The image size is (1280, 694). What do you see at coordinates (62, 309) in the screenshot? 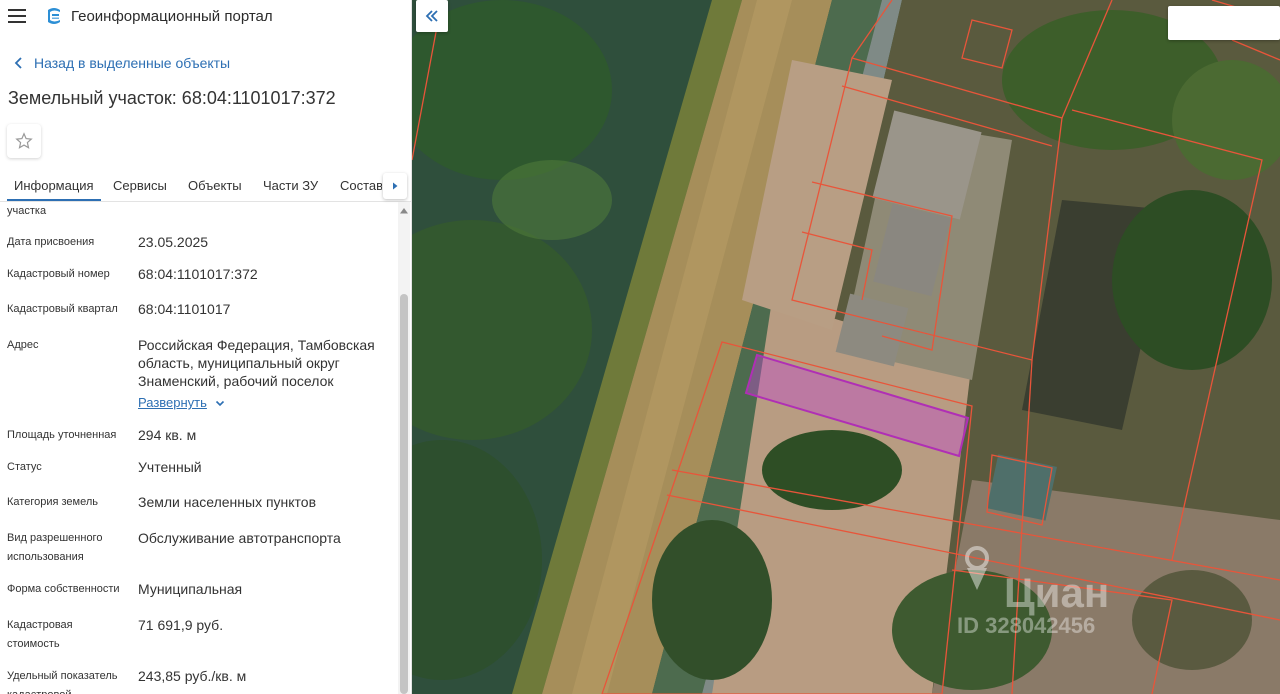
I see `prop-label: Кадастровый квартал` at bounding box center [62, 309].